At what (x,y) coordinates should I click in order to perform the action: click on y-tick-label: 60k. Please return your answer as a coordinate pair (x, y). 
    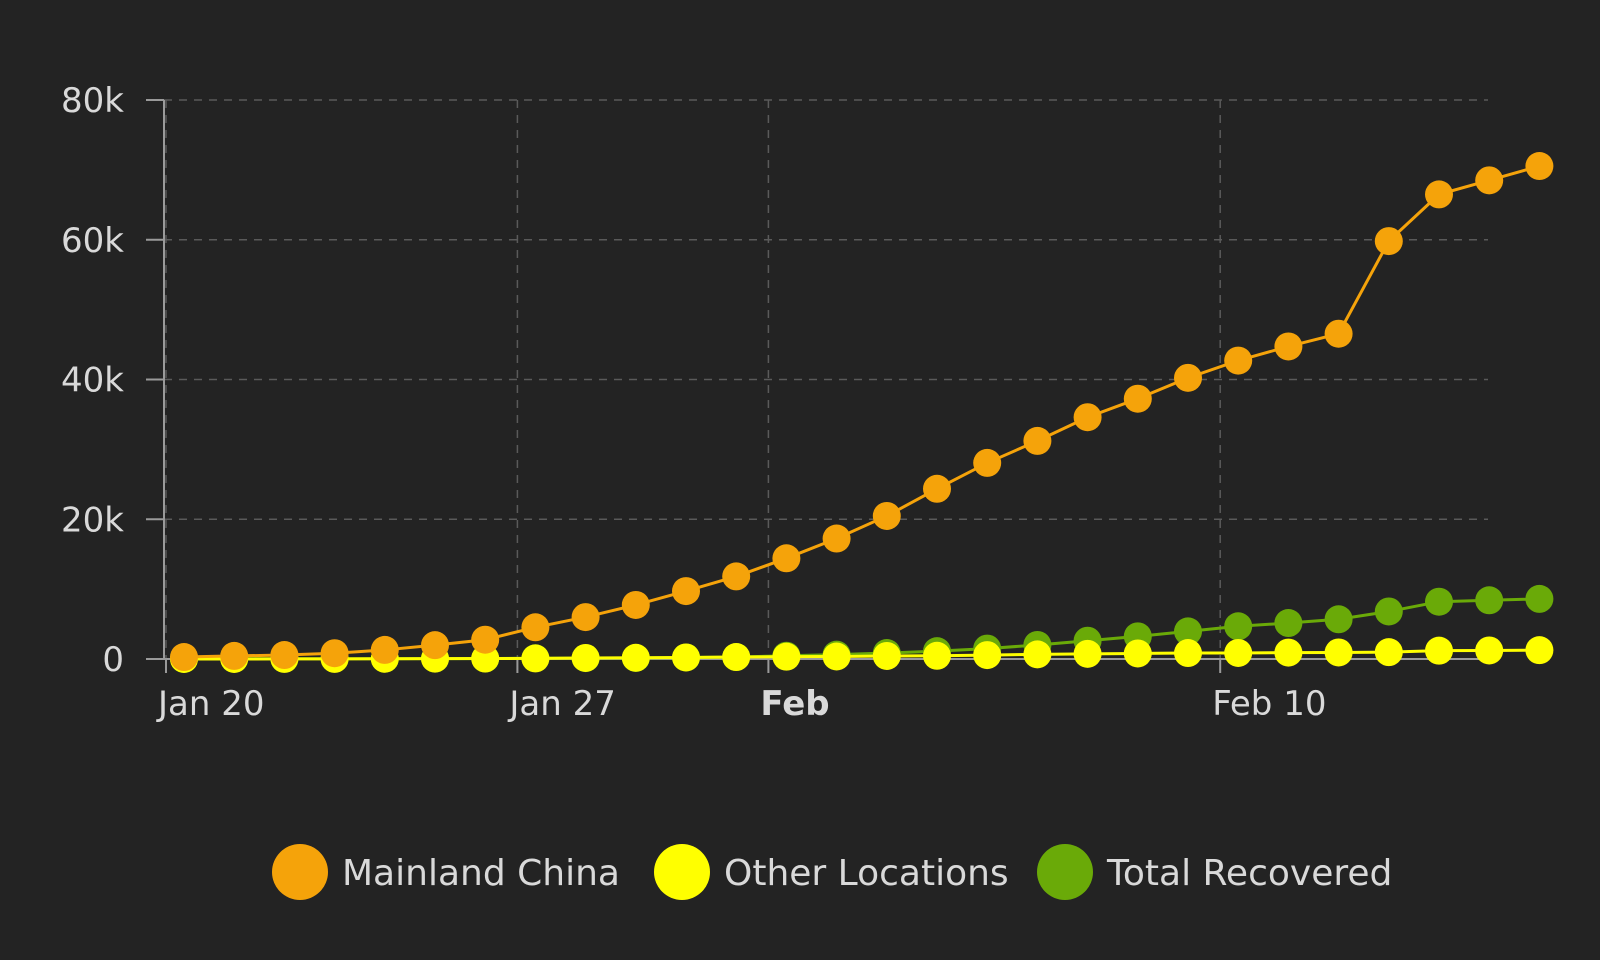
    Looking at the image, I should click on (92, 241).